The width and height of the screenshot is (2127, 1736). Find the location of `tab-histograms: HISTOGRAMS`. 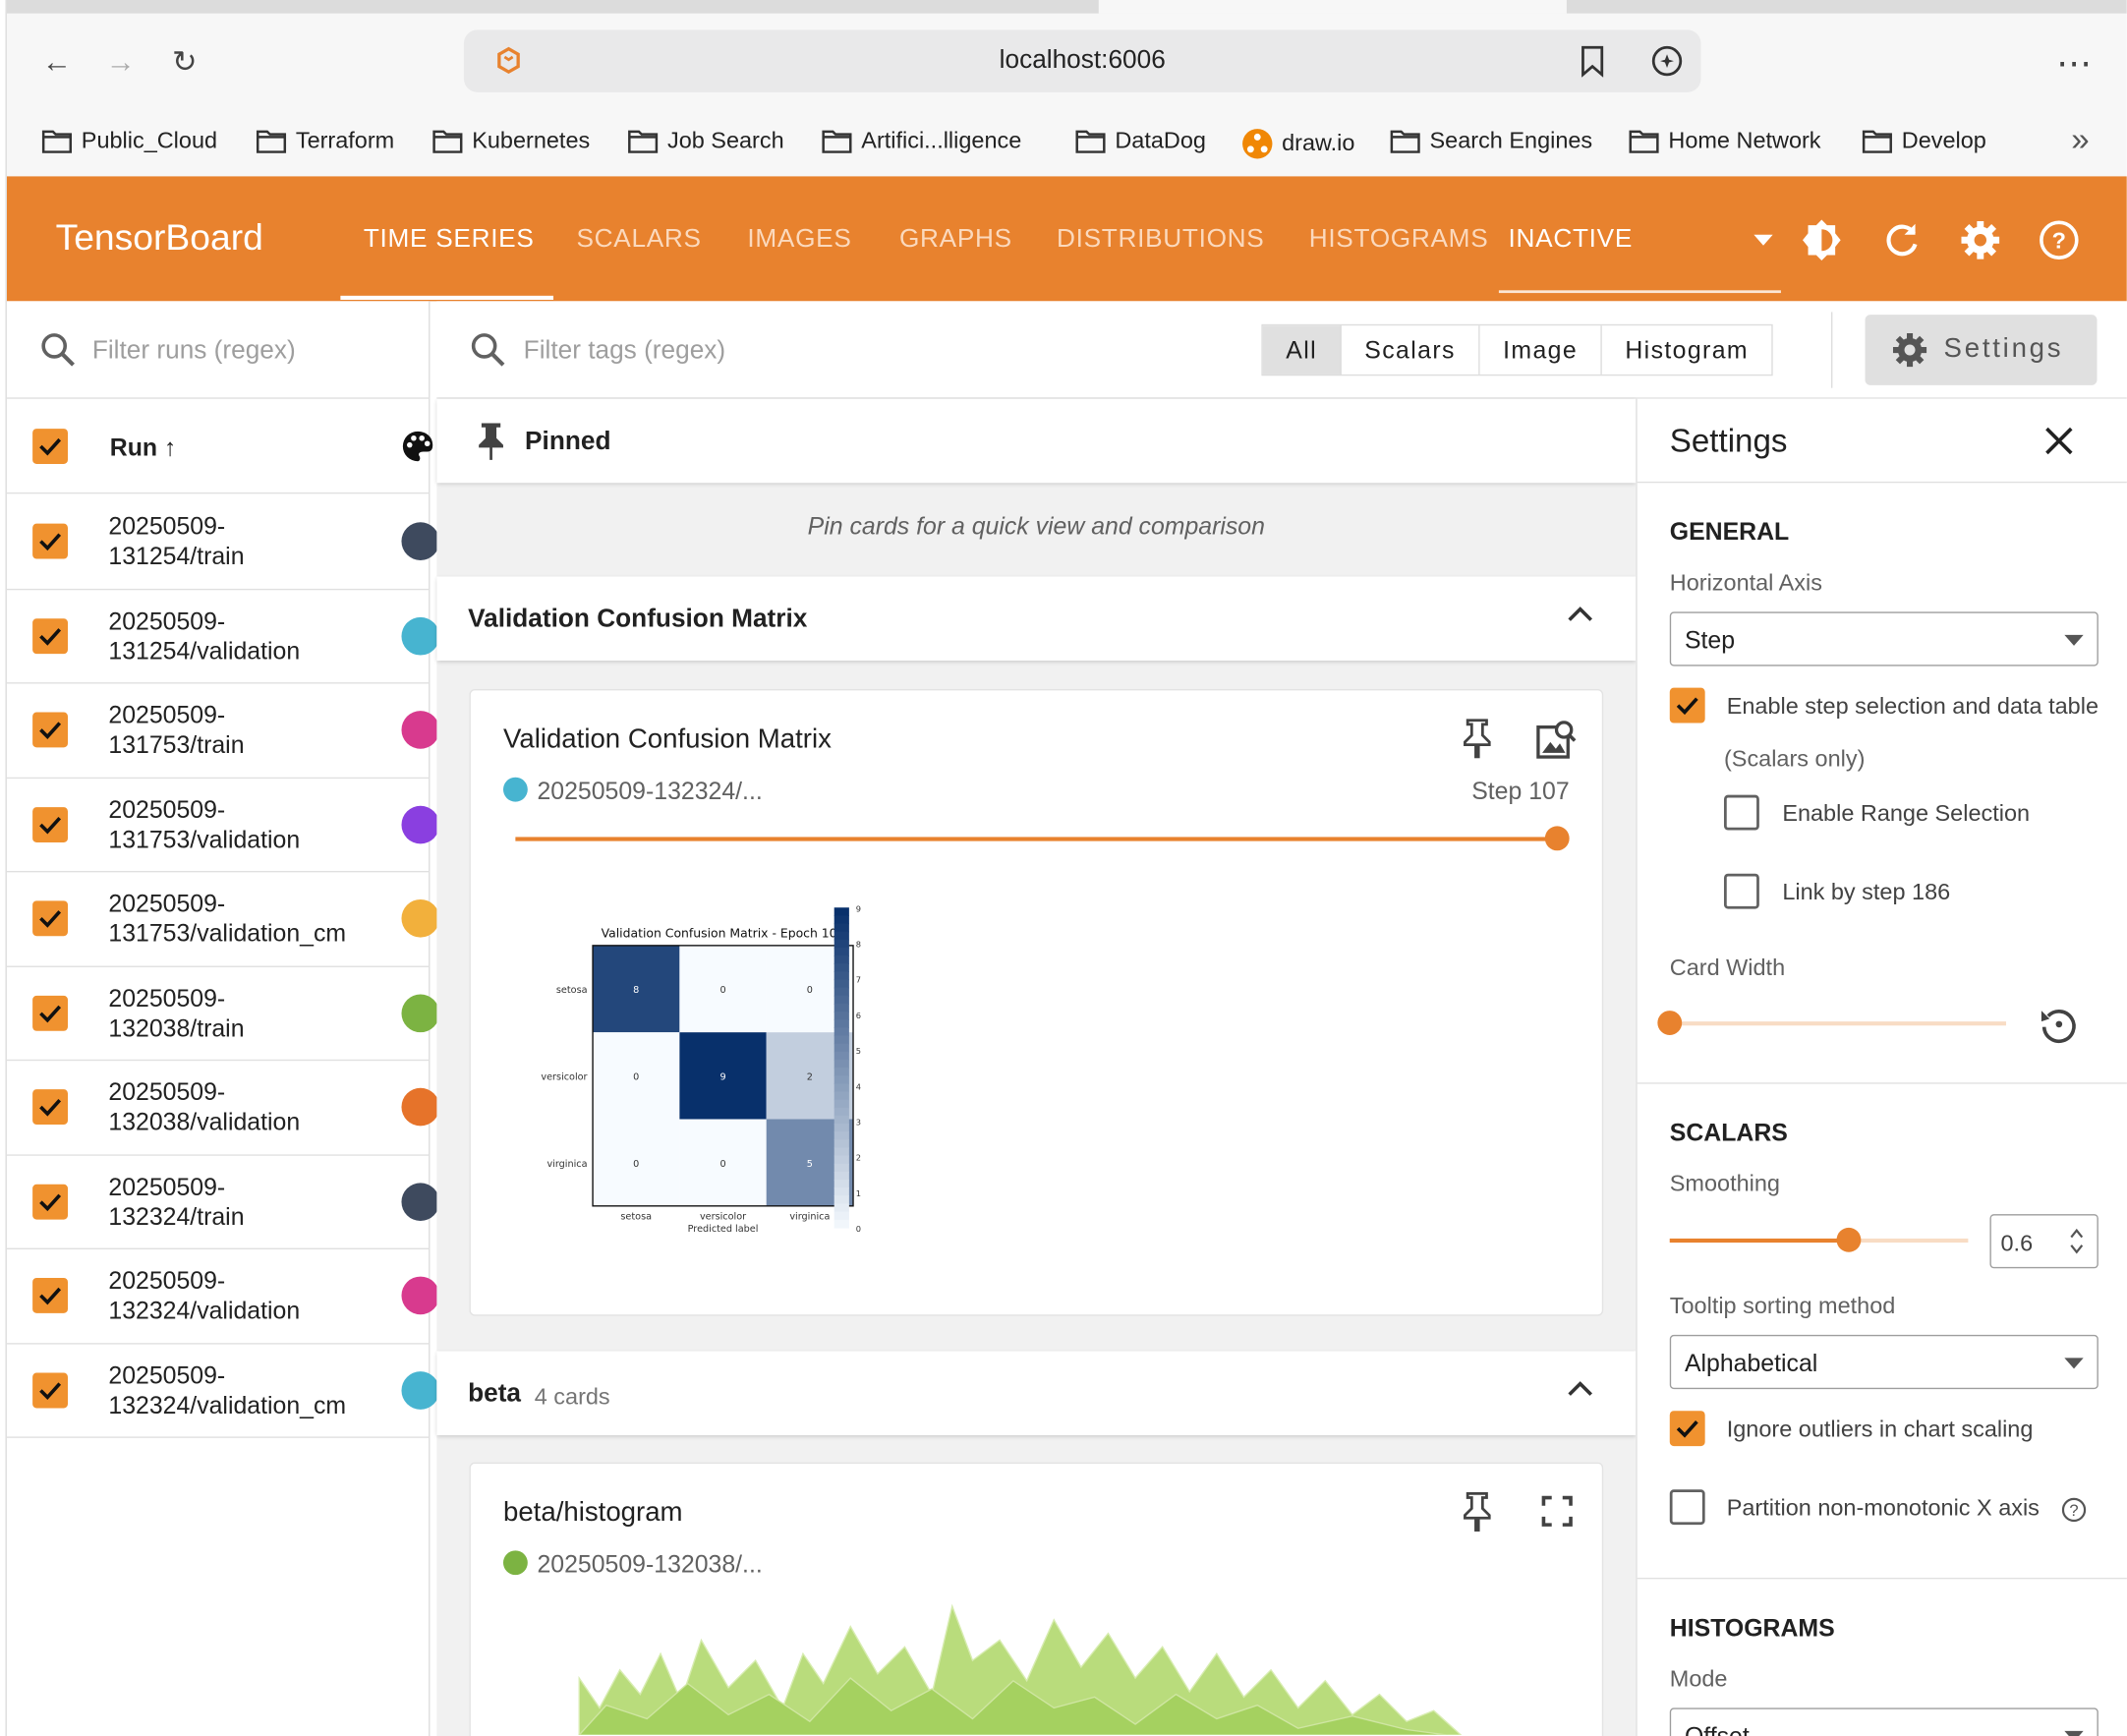

tab-histograms: HISTOGRAMS is located at coordinates (1399, 240).